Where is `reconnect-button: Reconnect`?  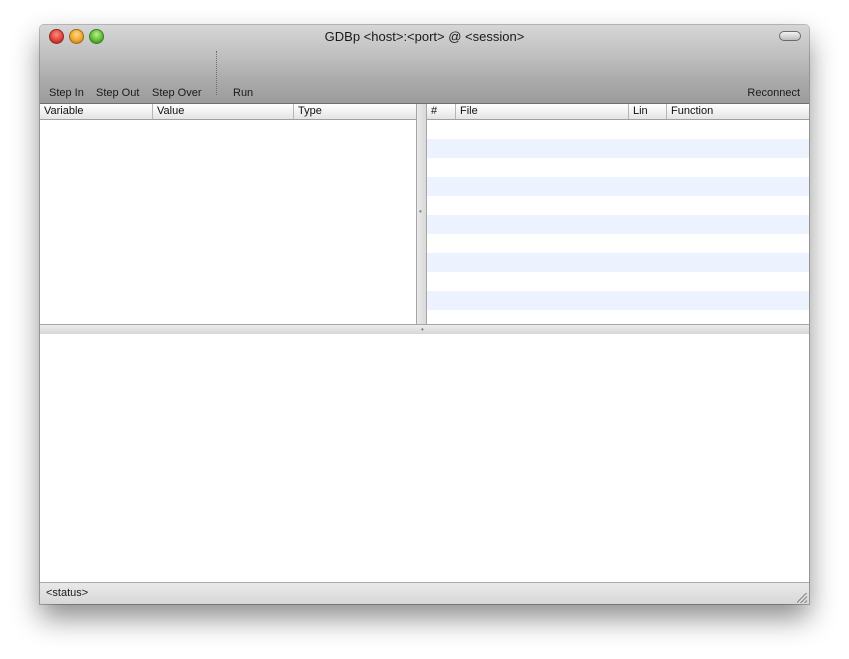 reconnect-button: Reconnect is located at coordinates (773, 93).